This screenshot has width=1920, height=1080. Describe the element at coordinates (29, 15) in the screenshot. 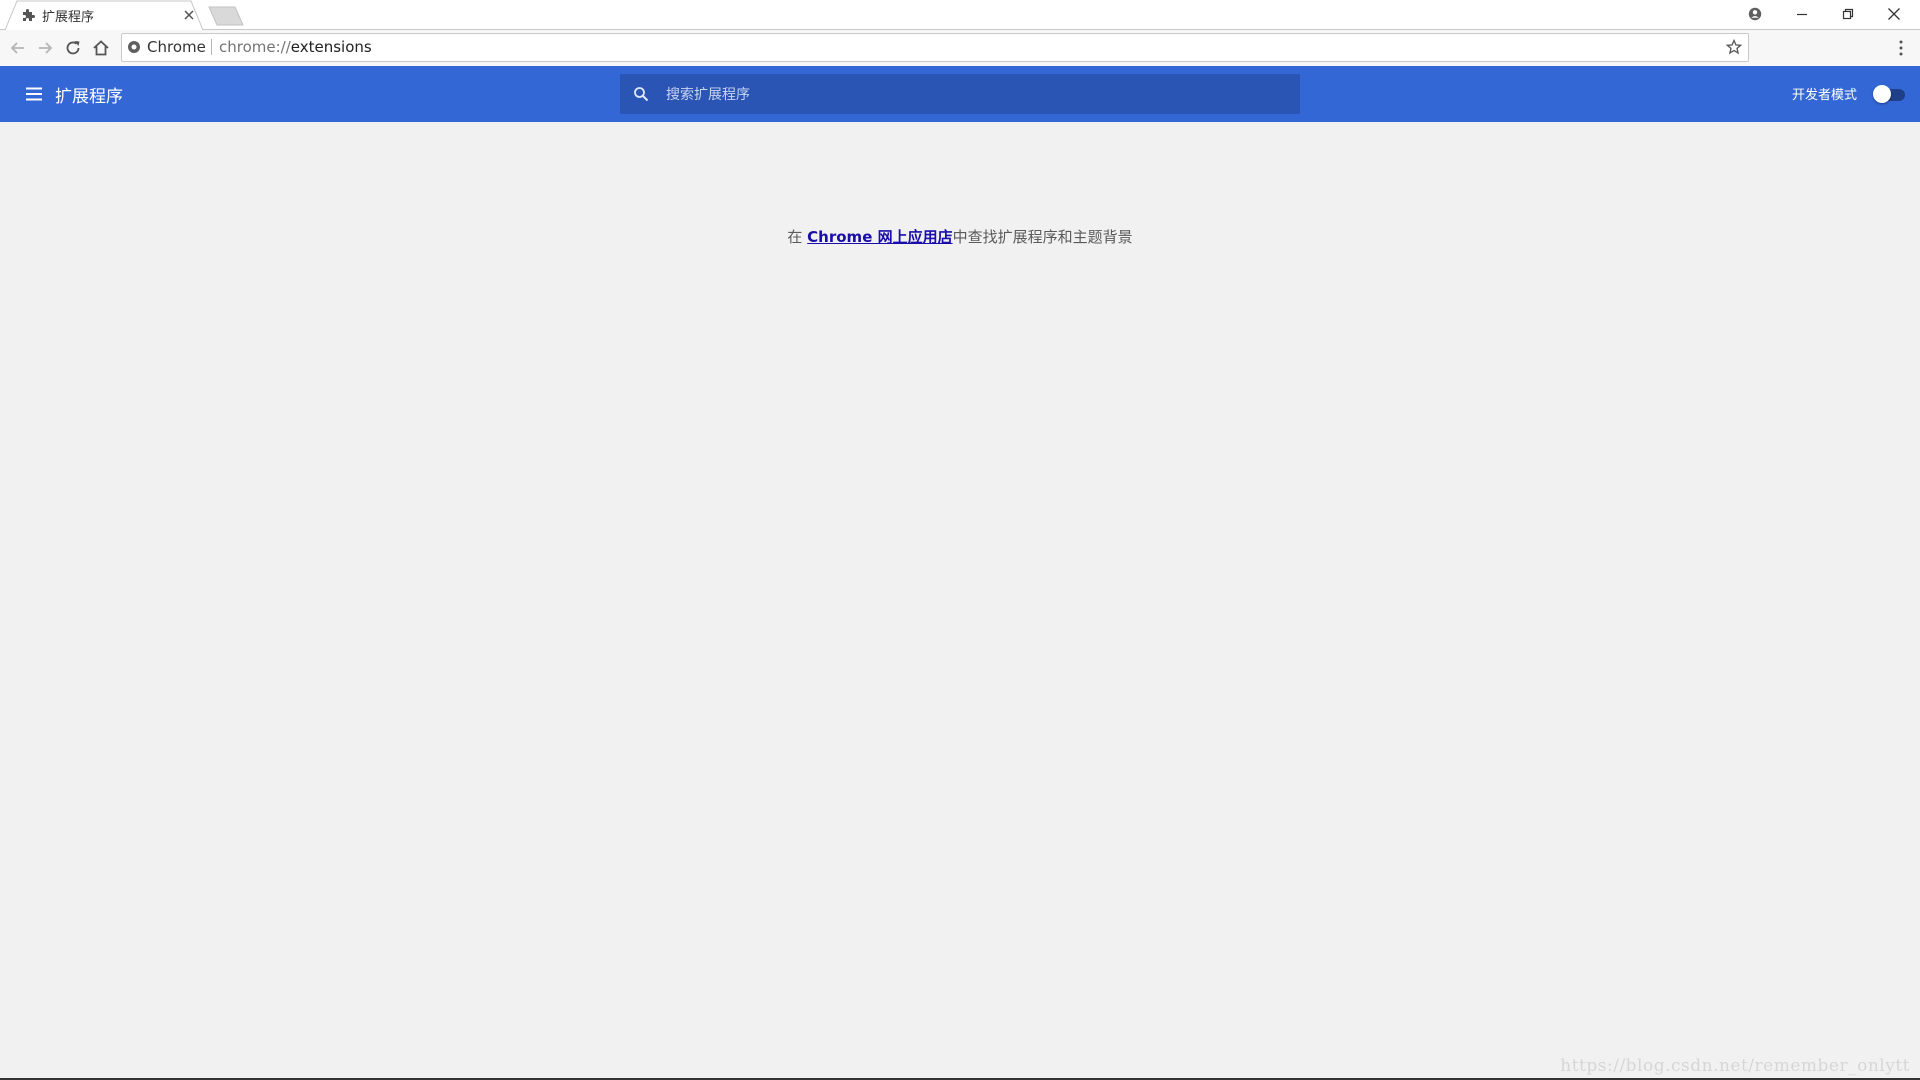

I see `puzzle-icon` at that location.